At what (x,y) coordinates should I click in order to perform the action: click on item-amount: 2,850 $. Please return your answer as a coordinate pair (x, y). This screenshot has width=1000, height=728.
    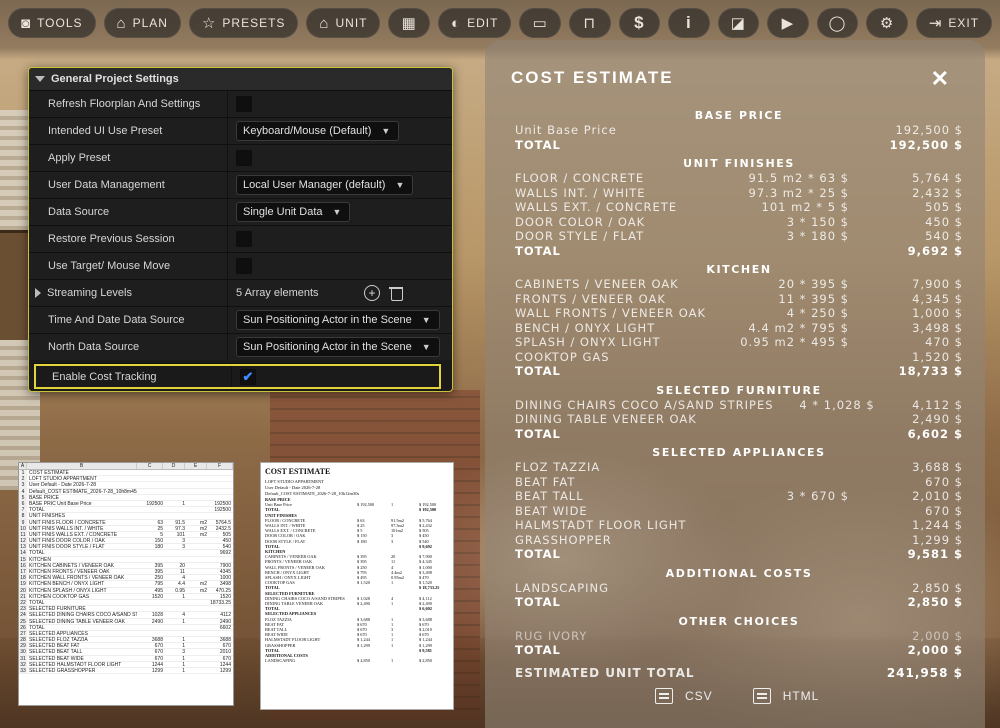
    Looking at the image, I should click on (937, 587).